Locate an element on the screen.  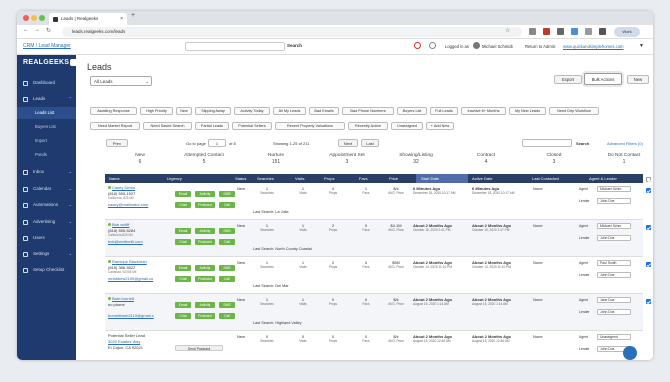
sidebar-sub-leads-list: Leads List is located at coordinates (46, 113).